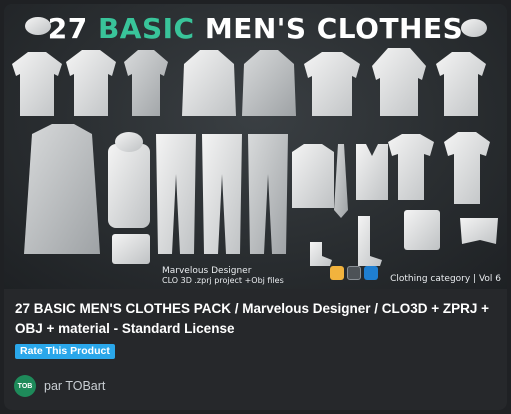  What do you see at coordinates (25, 386) in the screenshot?
I see `author-avatar: TOB` at bounding box center [25, 386].